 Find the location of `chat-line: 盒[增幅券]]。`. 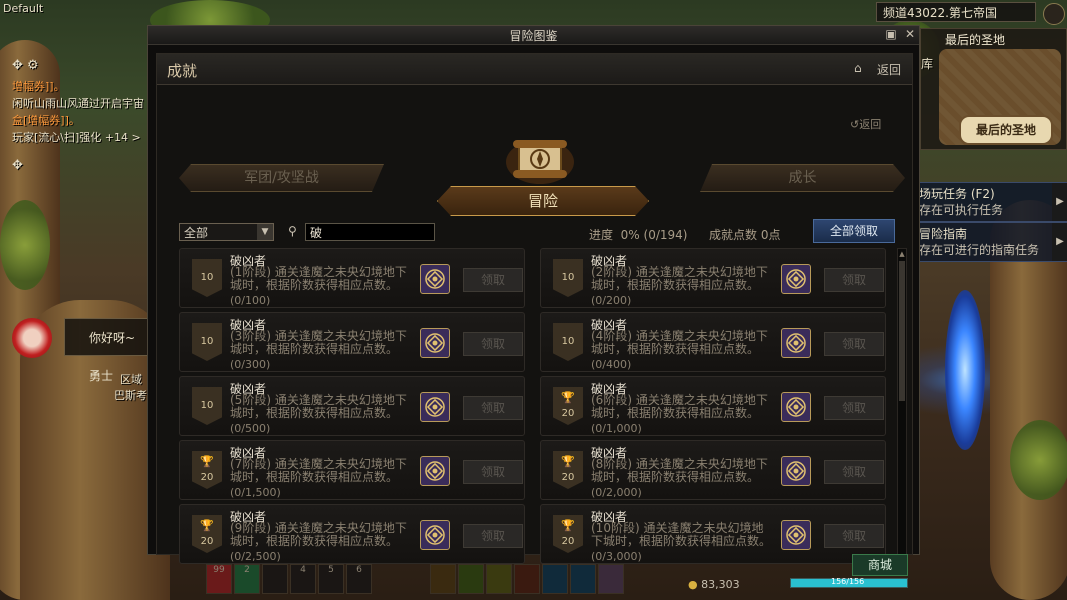

chat-line: 盒[增幅券]]。 is located at coordinates (46, 120).